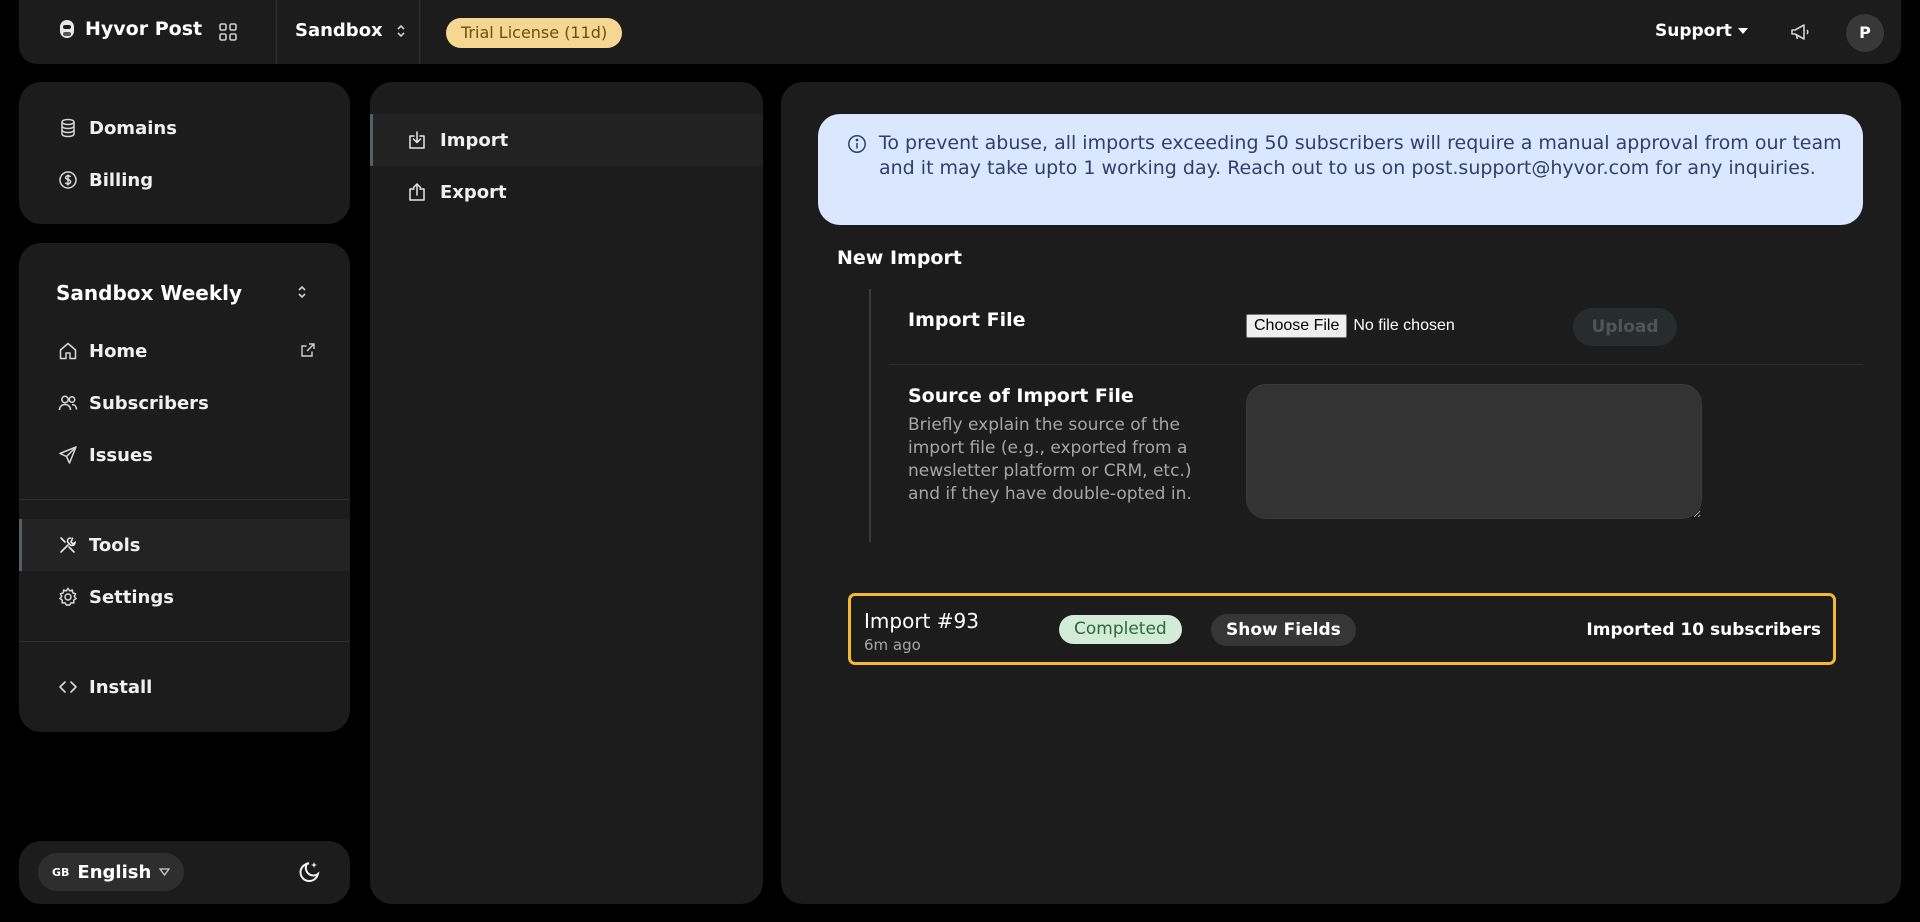 The height and width of the screenshot is (922, 1920). Describe the element at coordinates (1474, 451) in the screenshot. I see `source-of-import-textarea` at that location.